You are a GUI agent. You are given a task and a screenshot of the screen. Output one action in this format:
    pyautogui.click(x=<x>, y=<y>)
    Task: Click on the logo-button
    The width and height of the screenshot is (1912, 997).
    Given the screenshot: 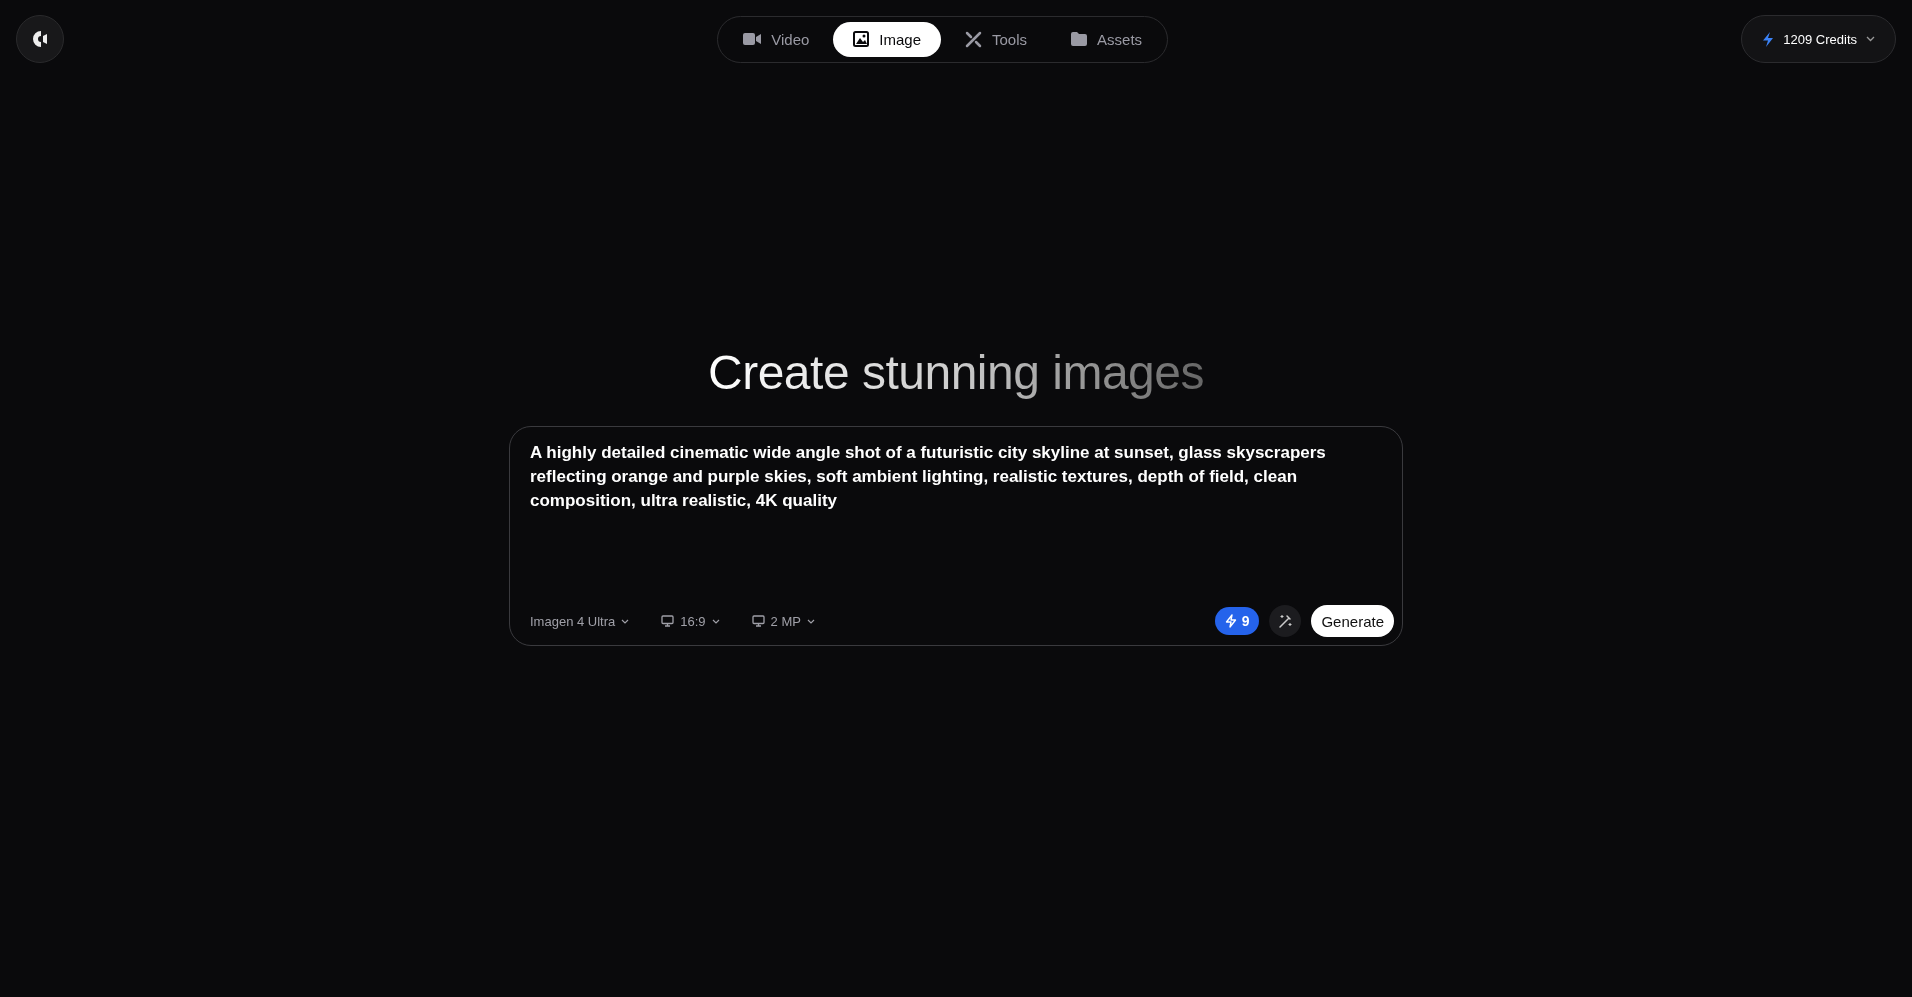 What is the action you would take?
    pyautogui.click(x=40, y=39)
    